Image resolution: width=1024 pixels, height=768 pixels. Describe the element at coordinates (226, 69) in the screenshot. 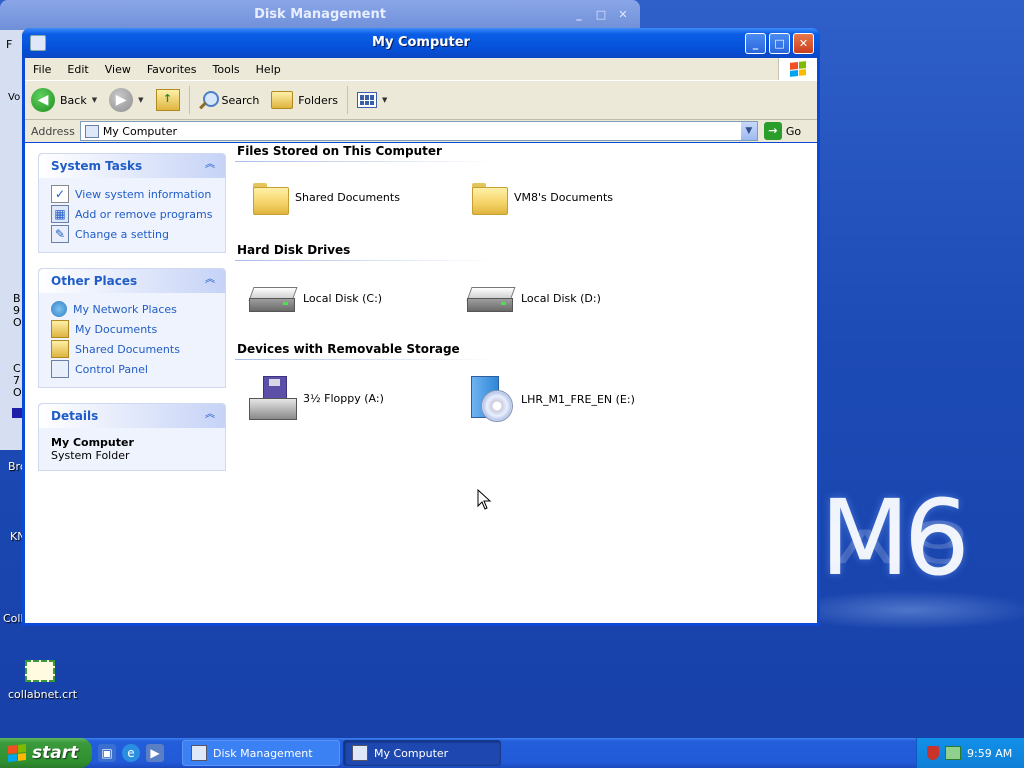

I see `menu-tools: Tools` at that location.